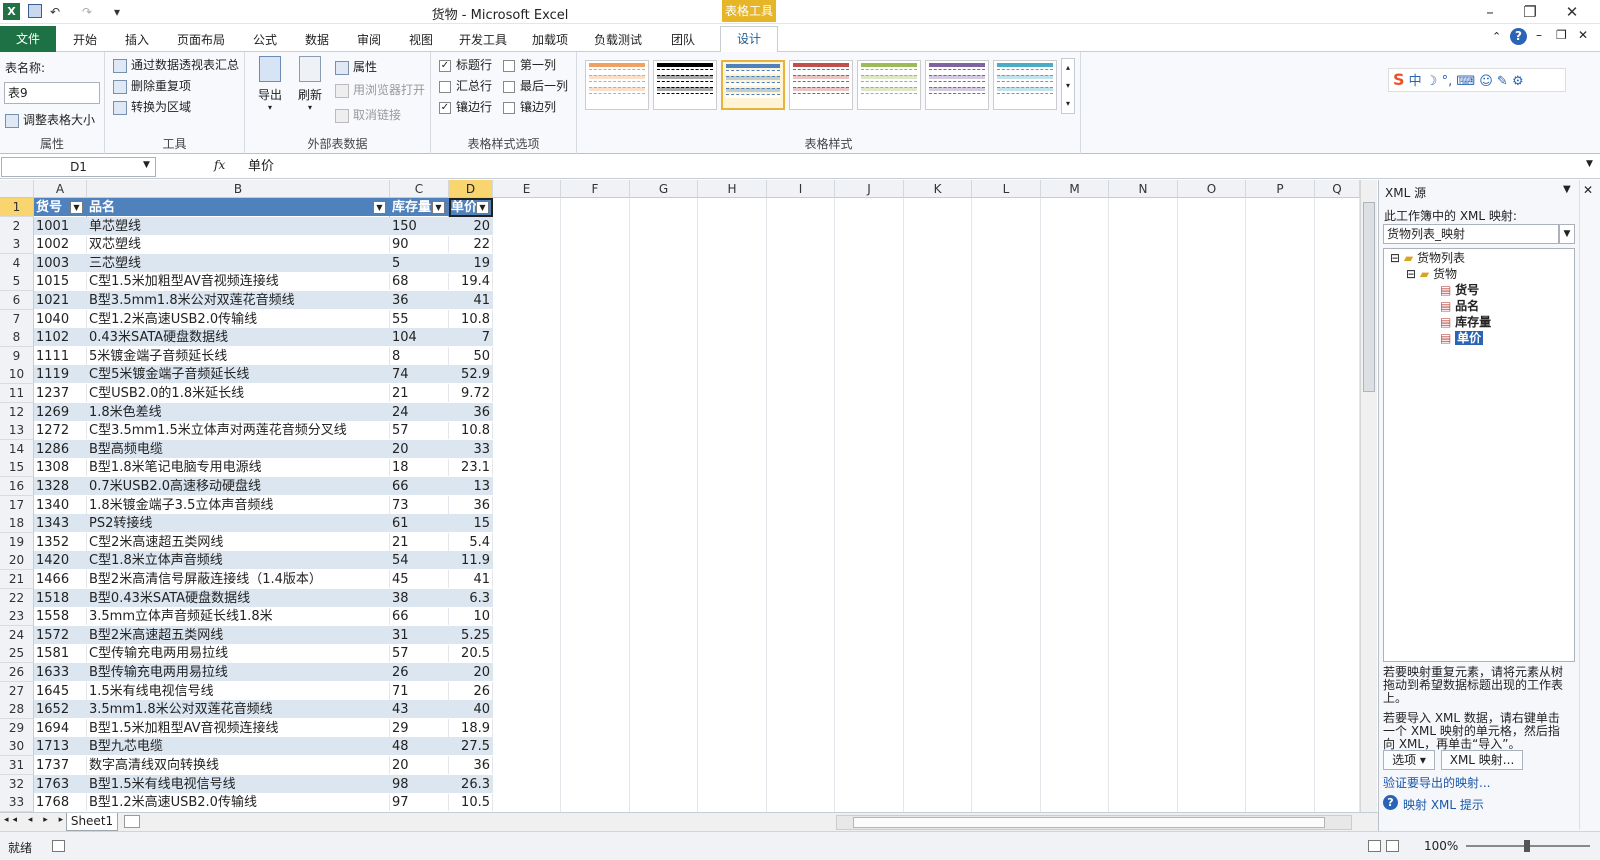 This screenshot has height=860, width=1600. What do you see at coordinates (60, 468) in the screenshot?
I see `table-cell: 1308` at bounding box center [60, 468].